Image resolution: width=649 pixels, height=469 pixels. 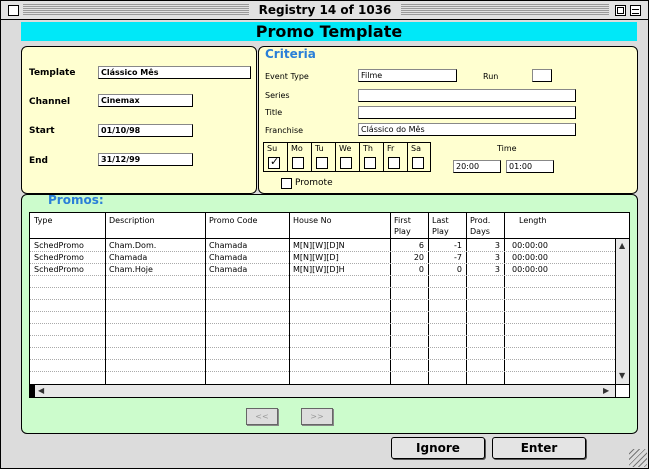 What do you see at coordinates (317, 416) in the screenshot?
I see `next-page-button: >>` at bounding box center [317, 416].